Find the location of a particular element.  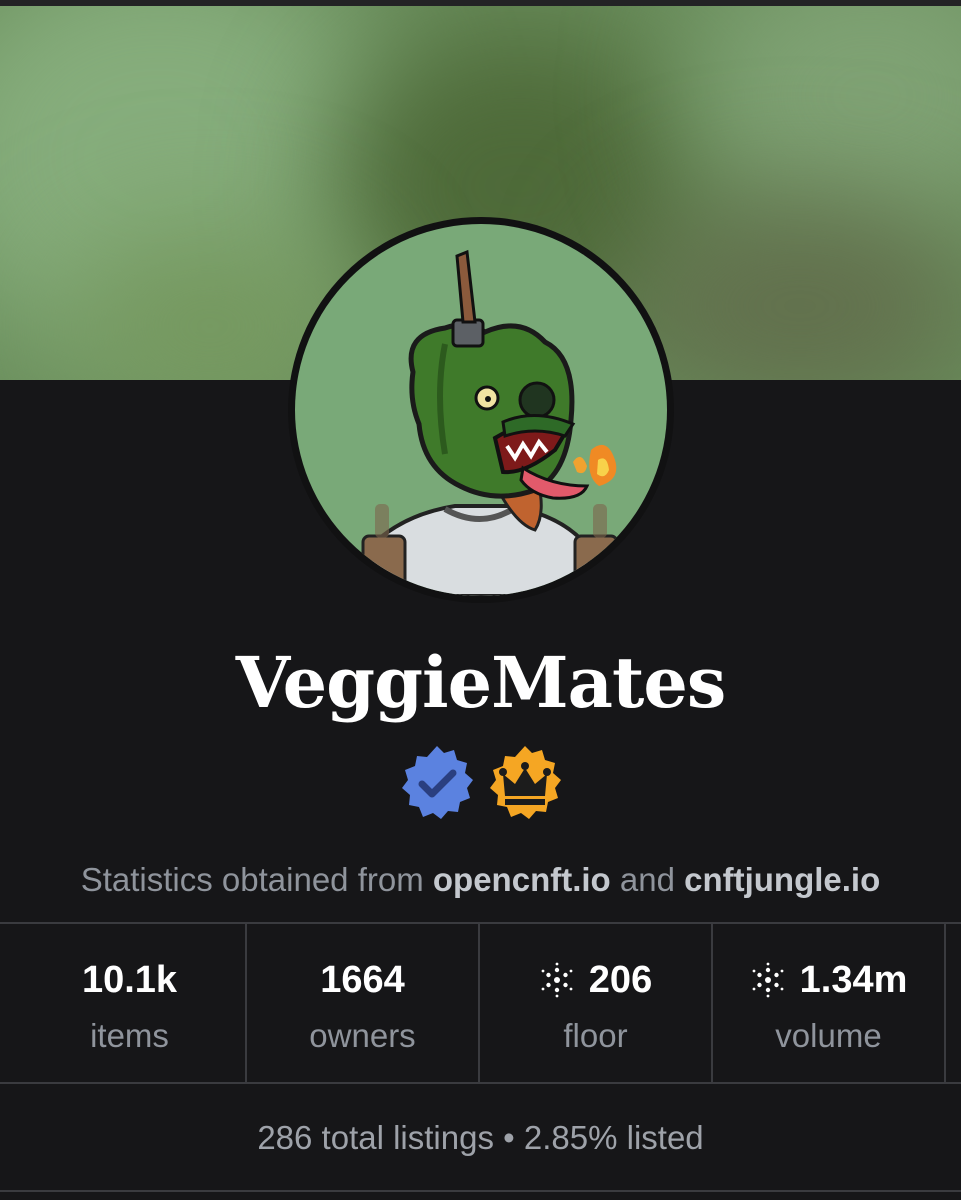

badge-row is located at coordinates (480, 786).